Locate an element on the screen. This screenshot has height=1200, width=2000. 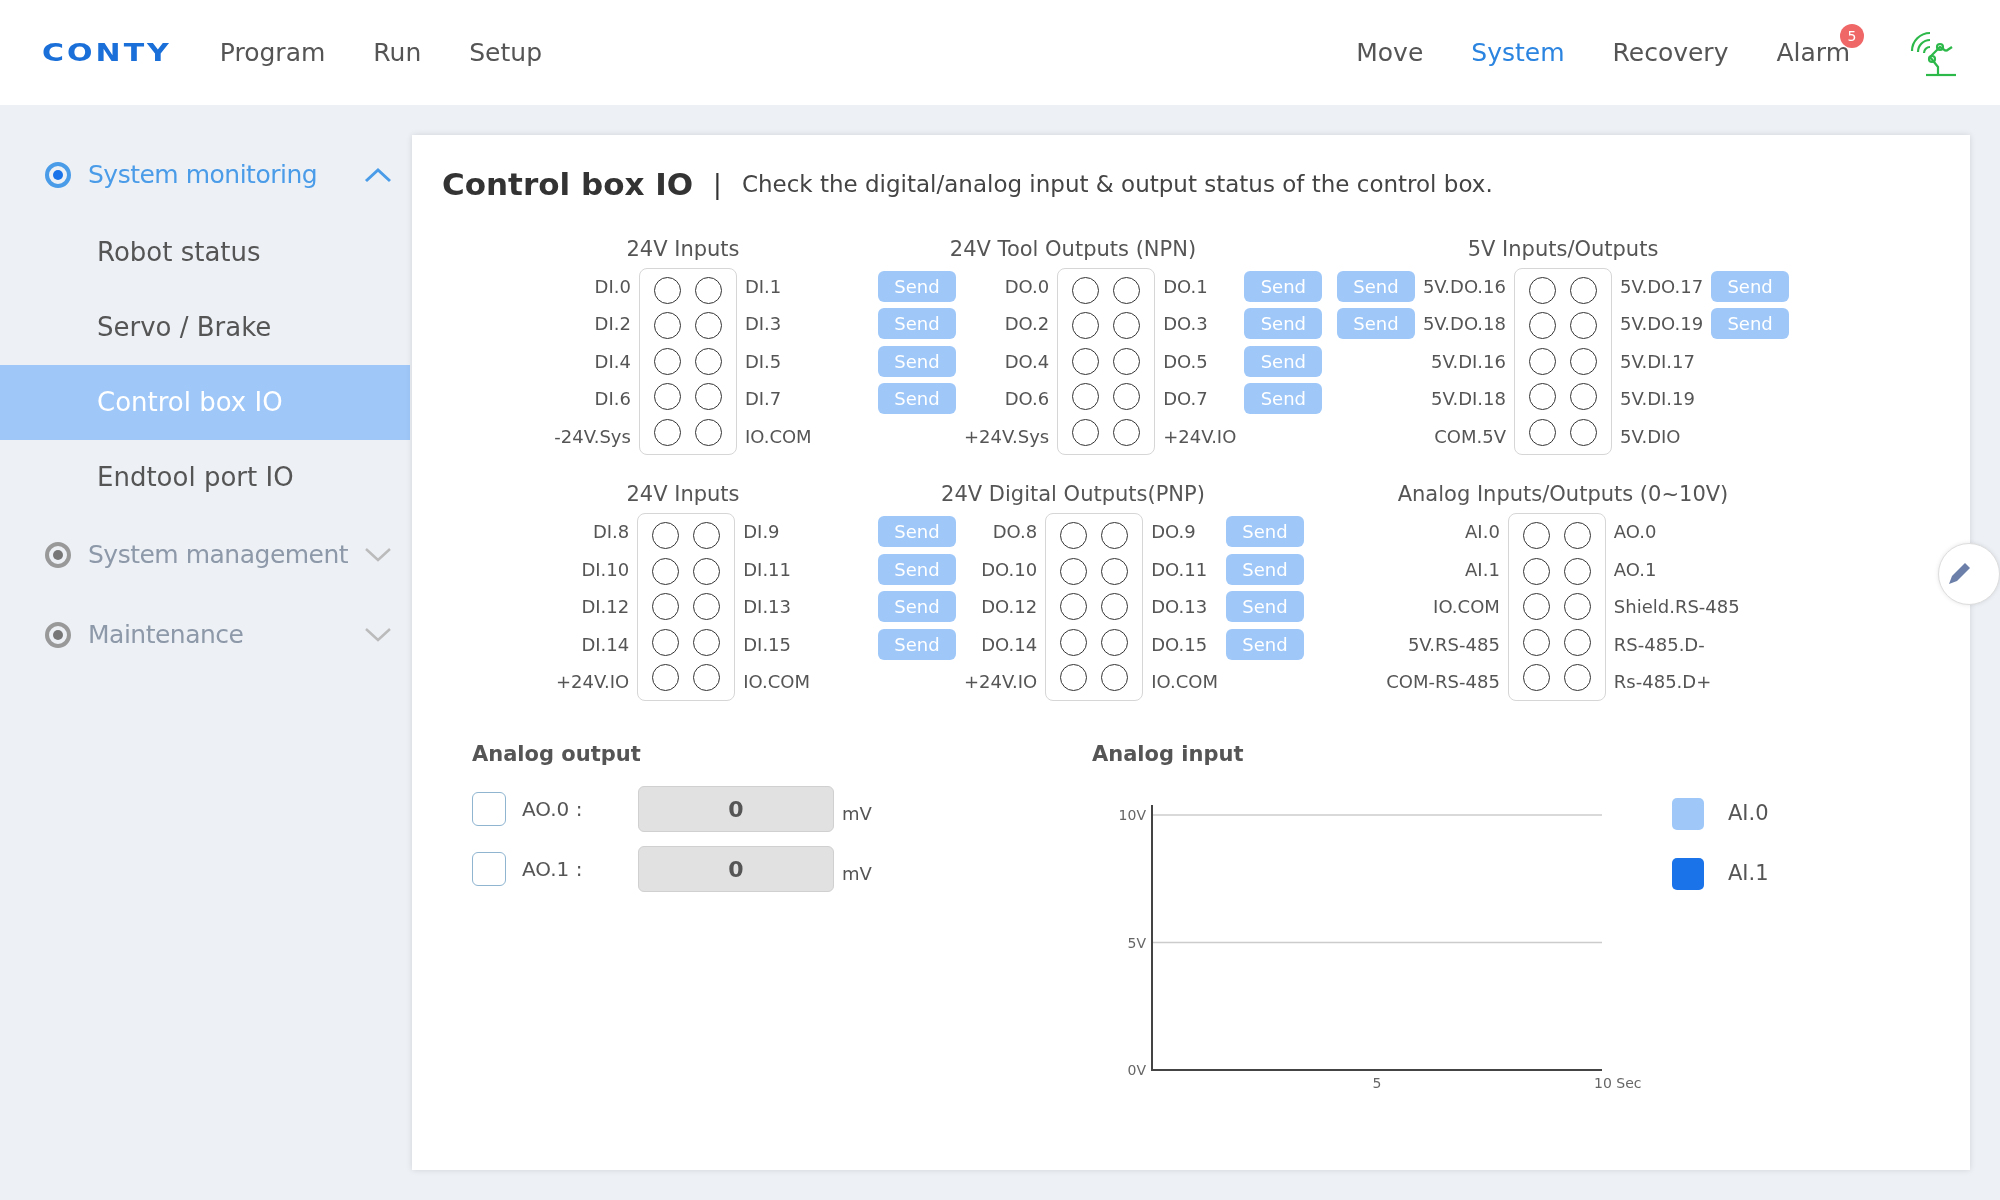
alarm-badge: 5 is located at coordinates (1852, 35).